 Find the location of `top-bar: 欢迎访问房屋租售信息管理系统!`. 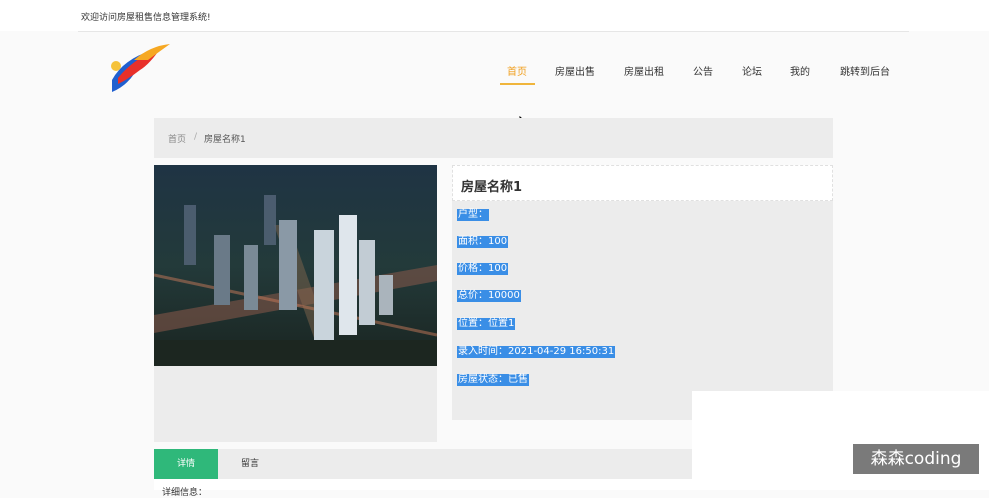

top-bar: 欢迎访问房屋租售信息管理系统! is located at coordinates (494, 15).